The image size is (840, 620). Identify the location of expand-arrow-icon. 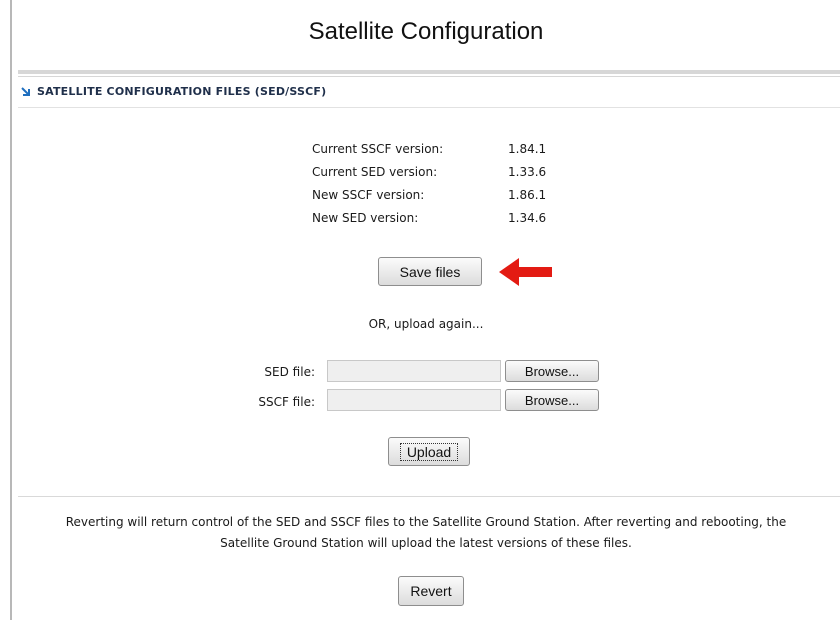
(25, 91).